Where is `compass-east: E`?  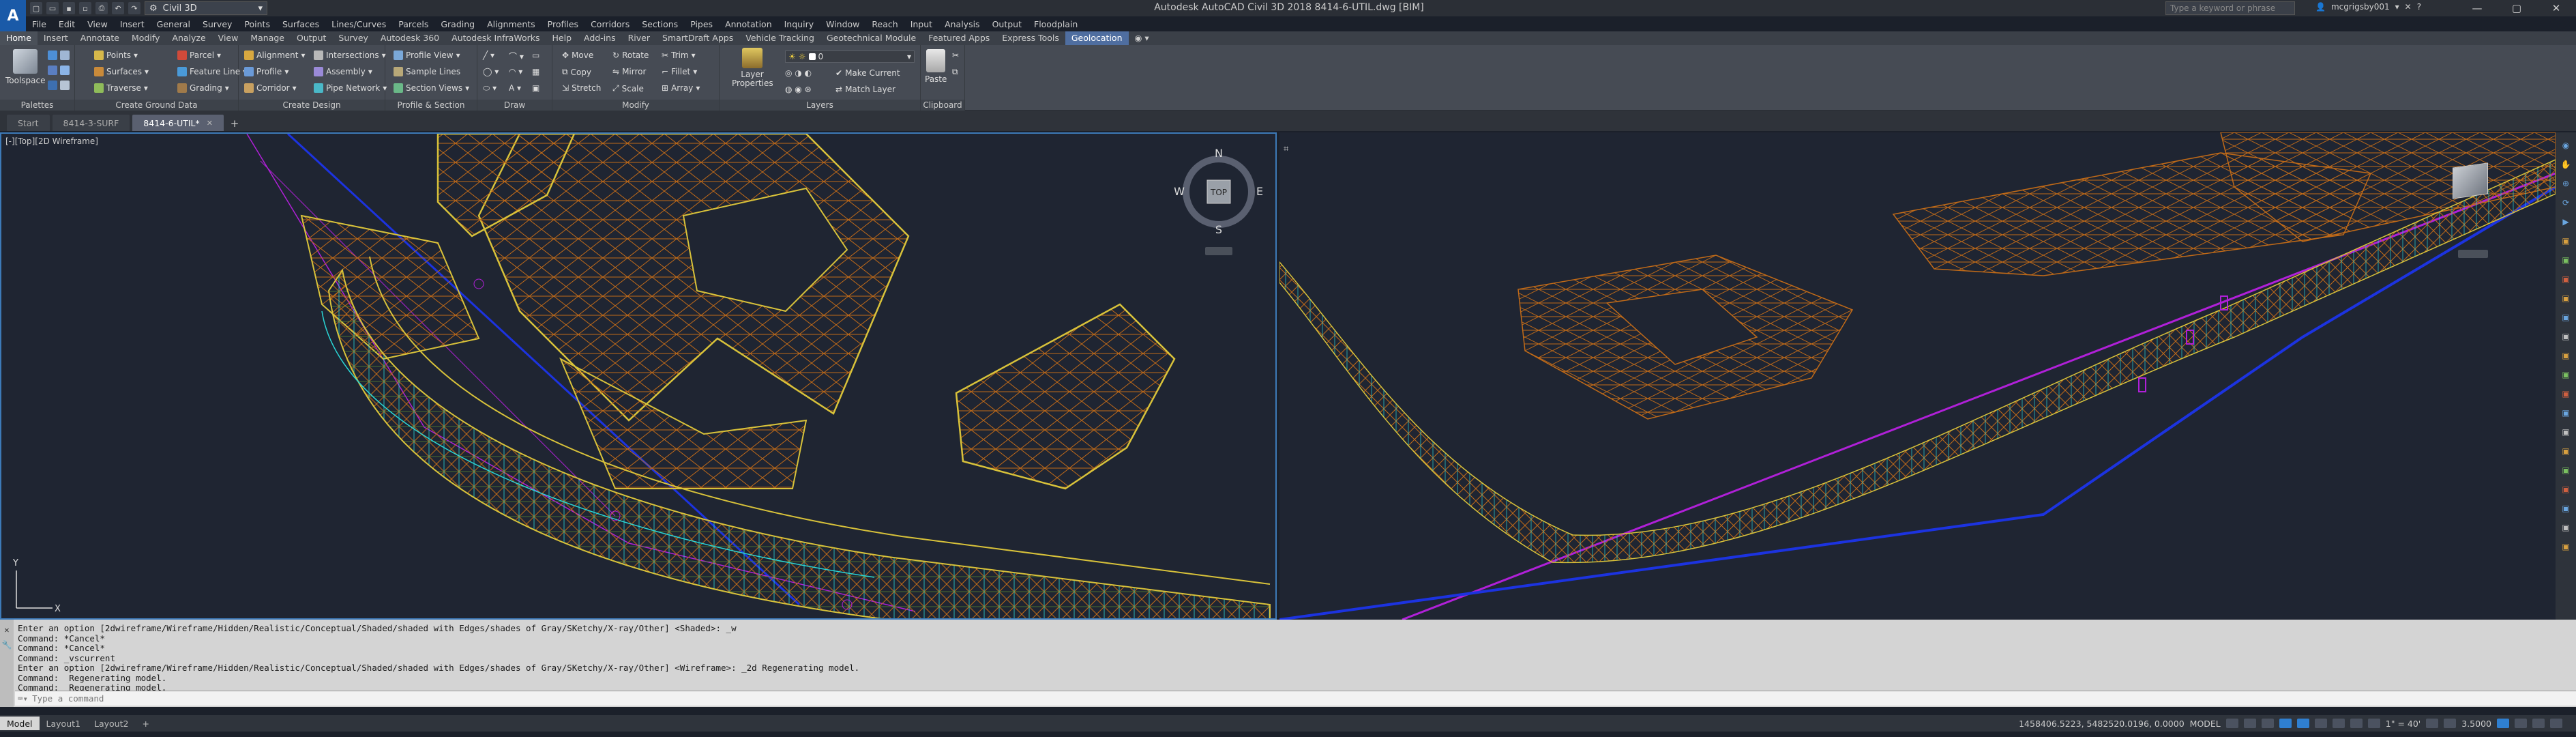
compass-east: E is located at coordinates (1259, 191).